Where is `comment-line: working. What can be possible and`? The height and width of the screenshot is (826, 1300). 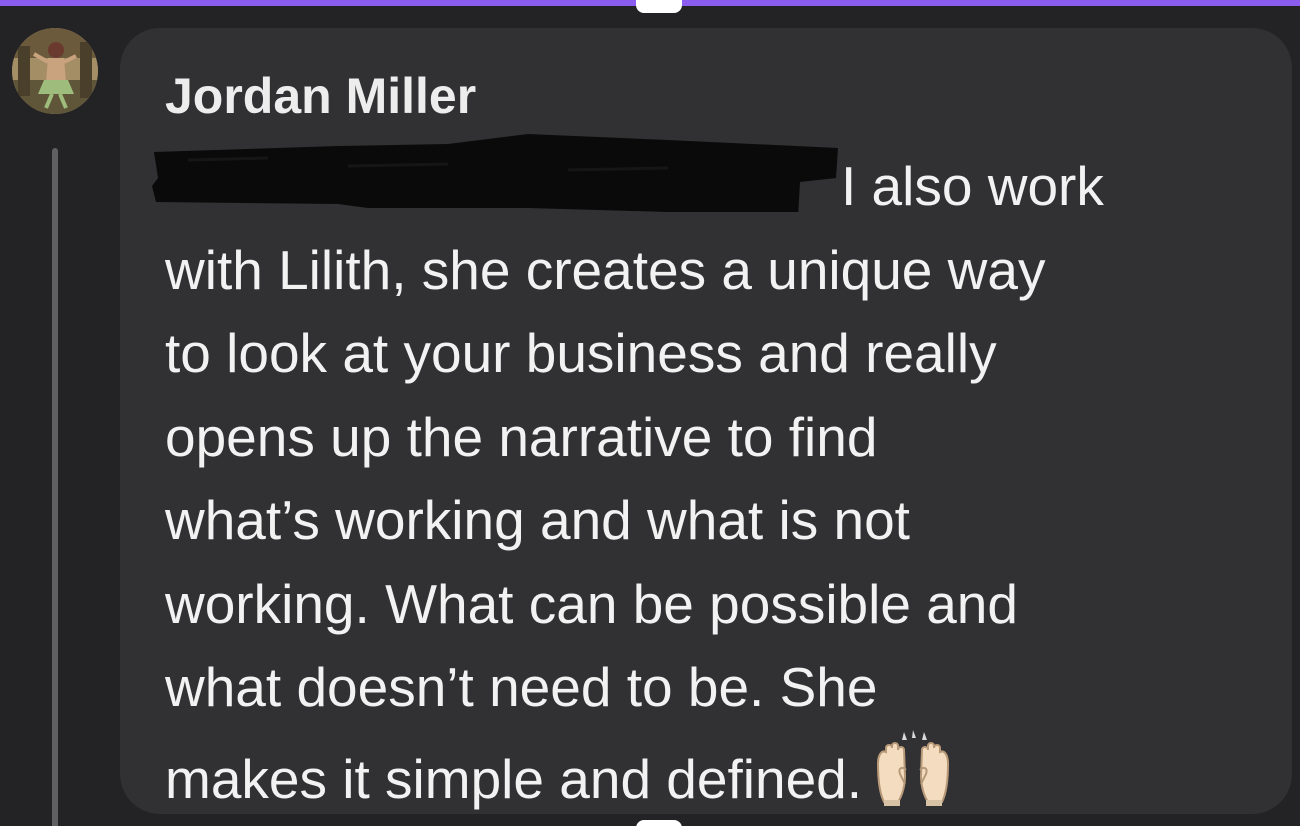
comment-line: working. What can be possible and is located at coordinates (591, 603).